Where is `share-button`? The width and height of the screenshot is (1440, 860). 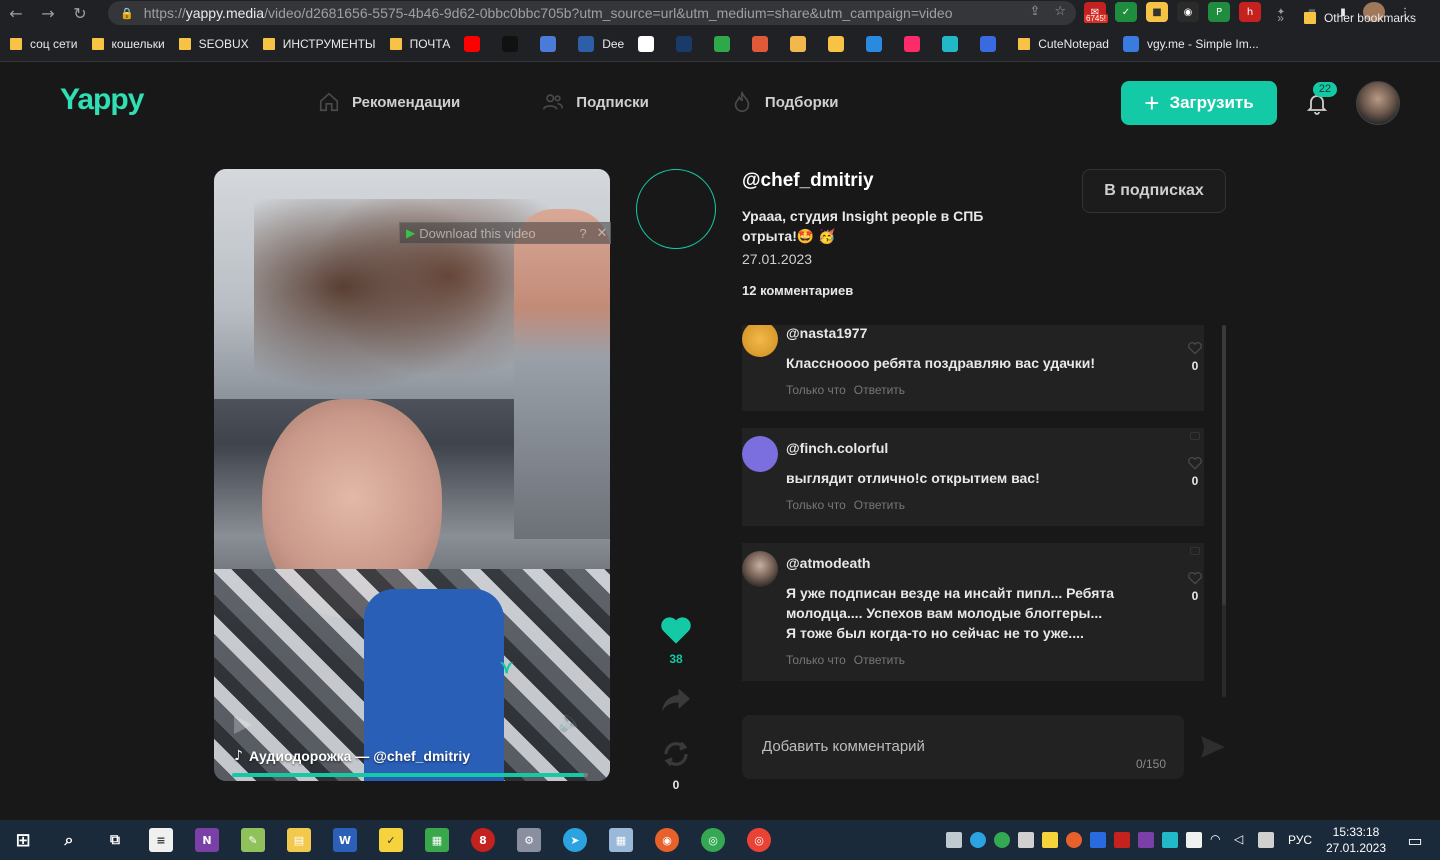
share-button is located at coordinates (676, 702).